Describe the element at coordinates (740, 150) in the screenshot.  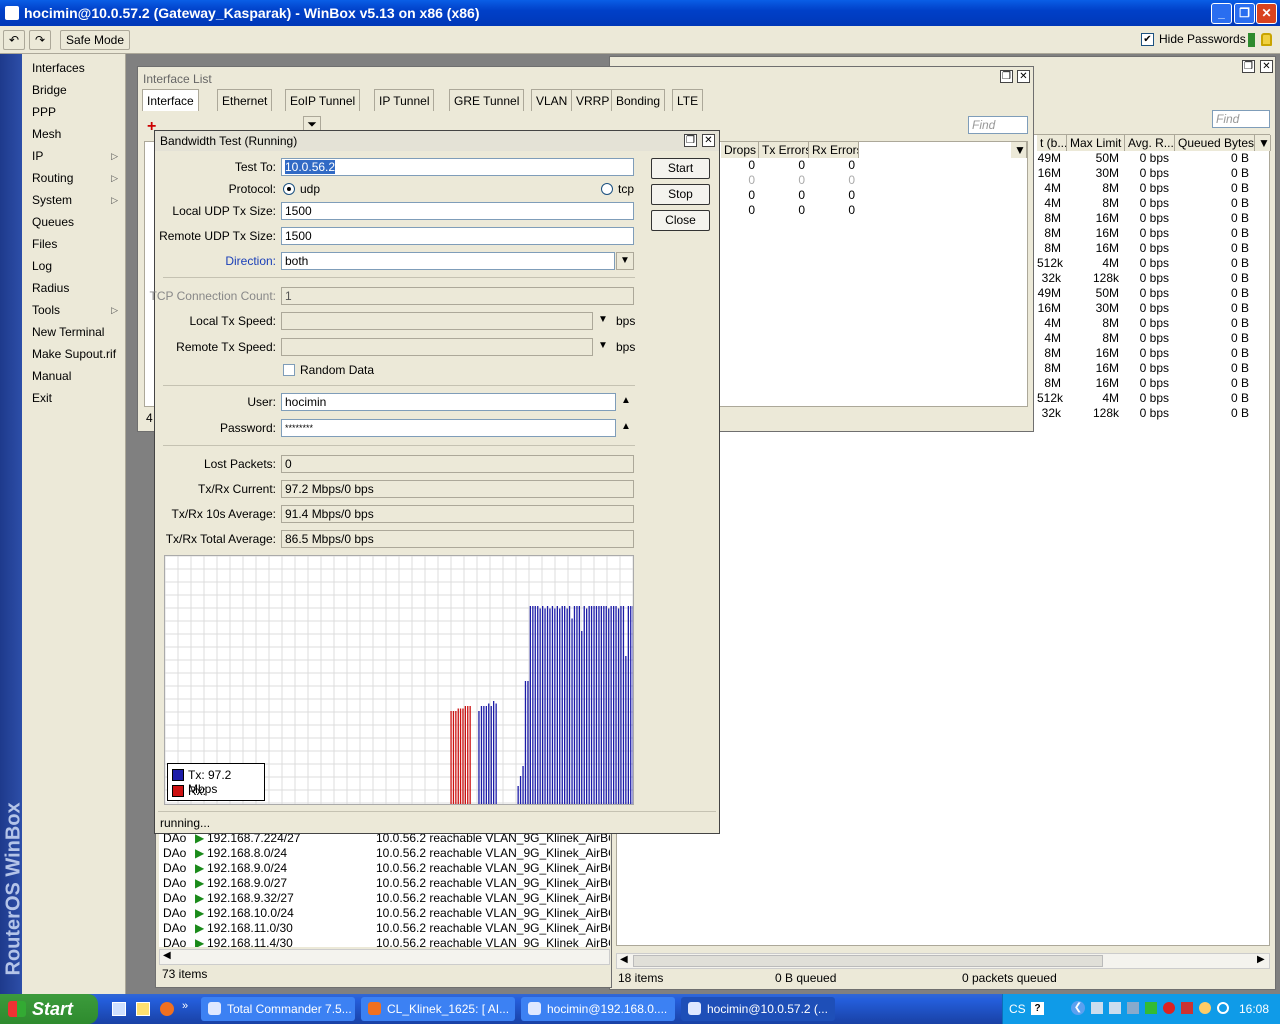
I see `iface-col-drops: Drops` at that location.